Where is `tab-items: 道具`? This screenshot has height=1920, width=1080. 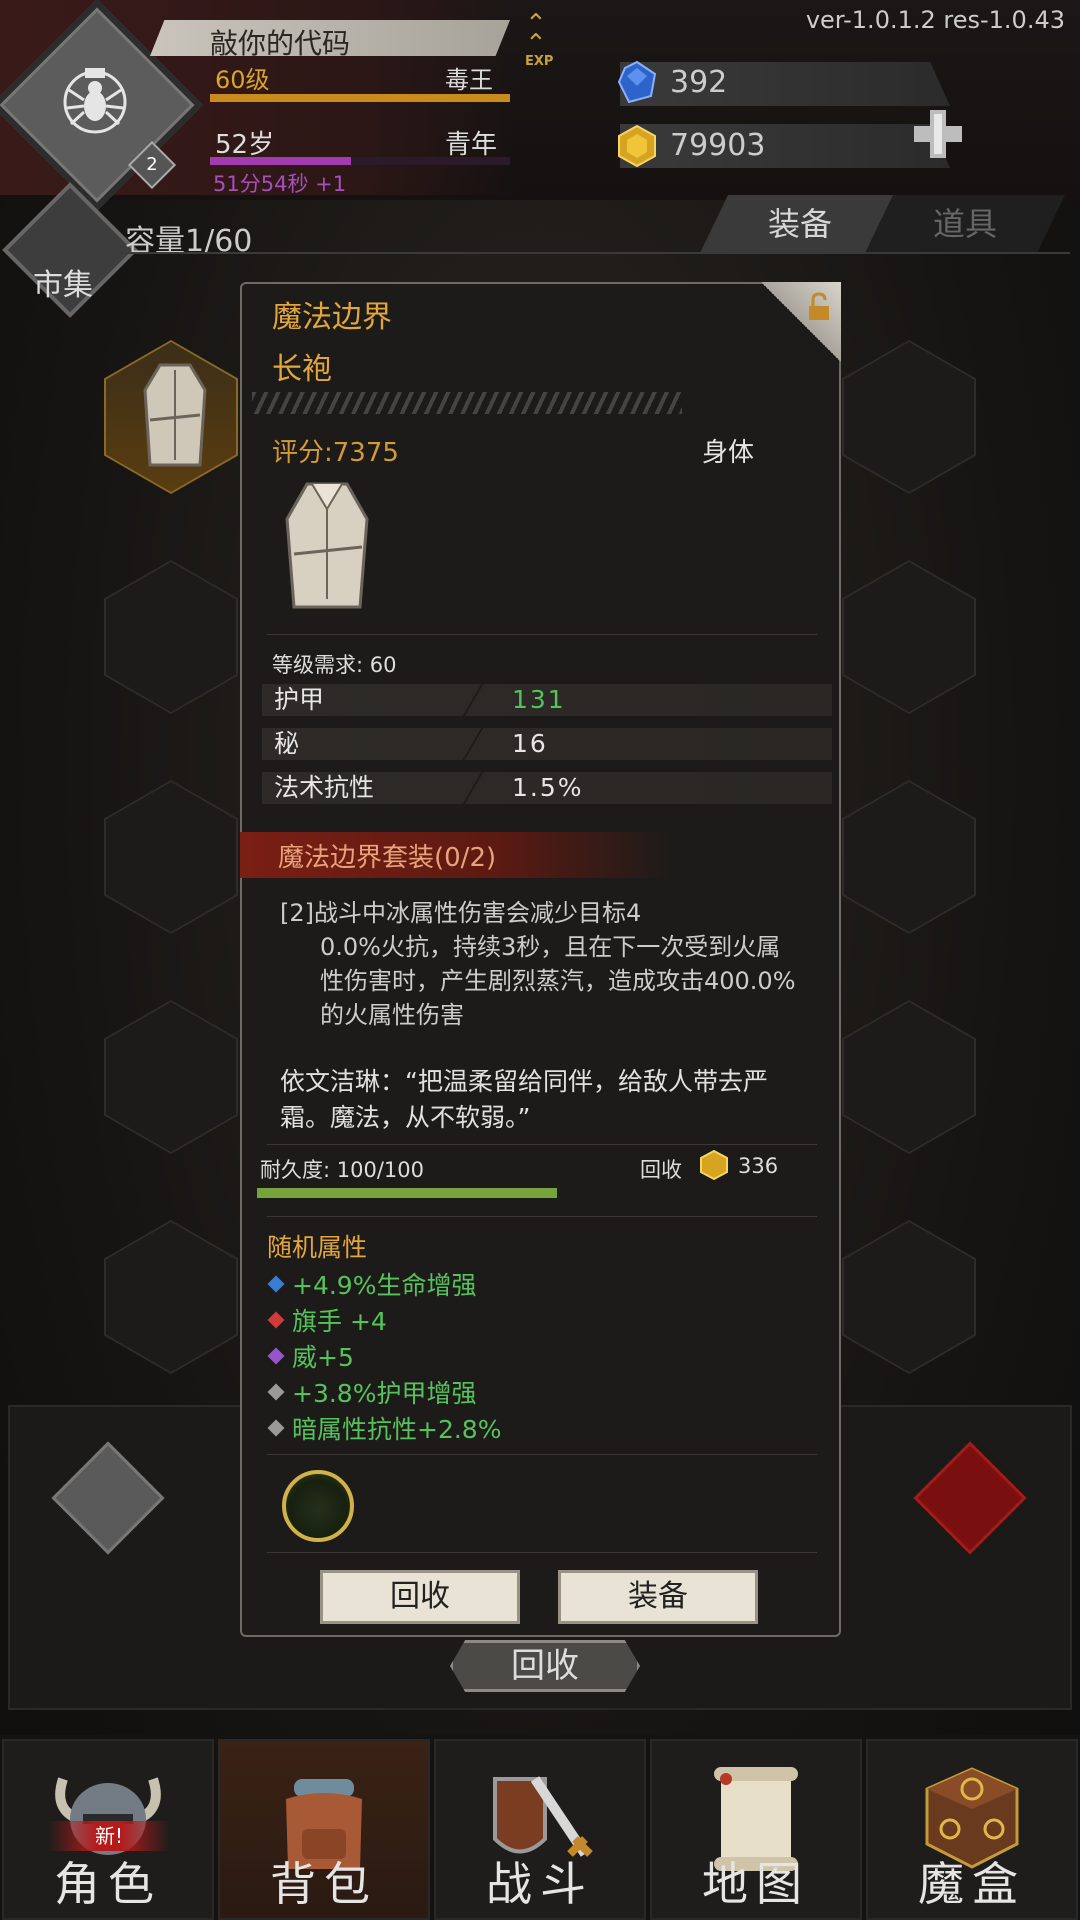
tab-items: 道具 is located at coordinates (965, 224).